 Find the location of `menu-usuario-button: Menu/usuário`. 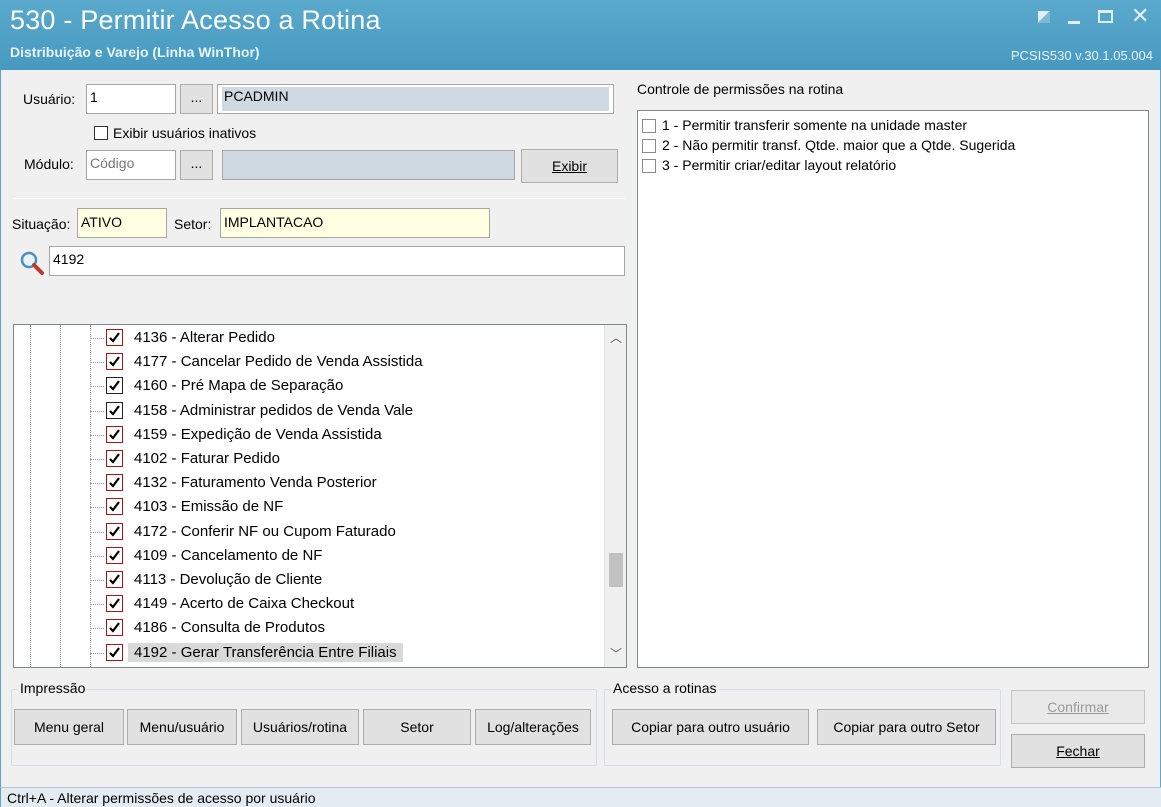

menu-usuario-button: Menu/usuário is located at coordinates (182, 727).